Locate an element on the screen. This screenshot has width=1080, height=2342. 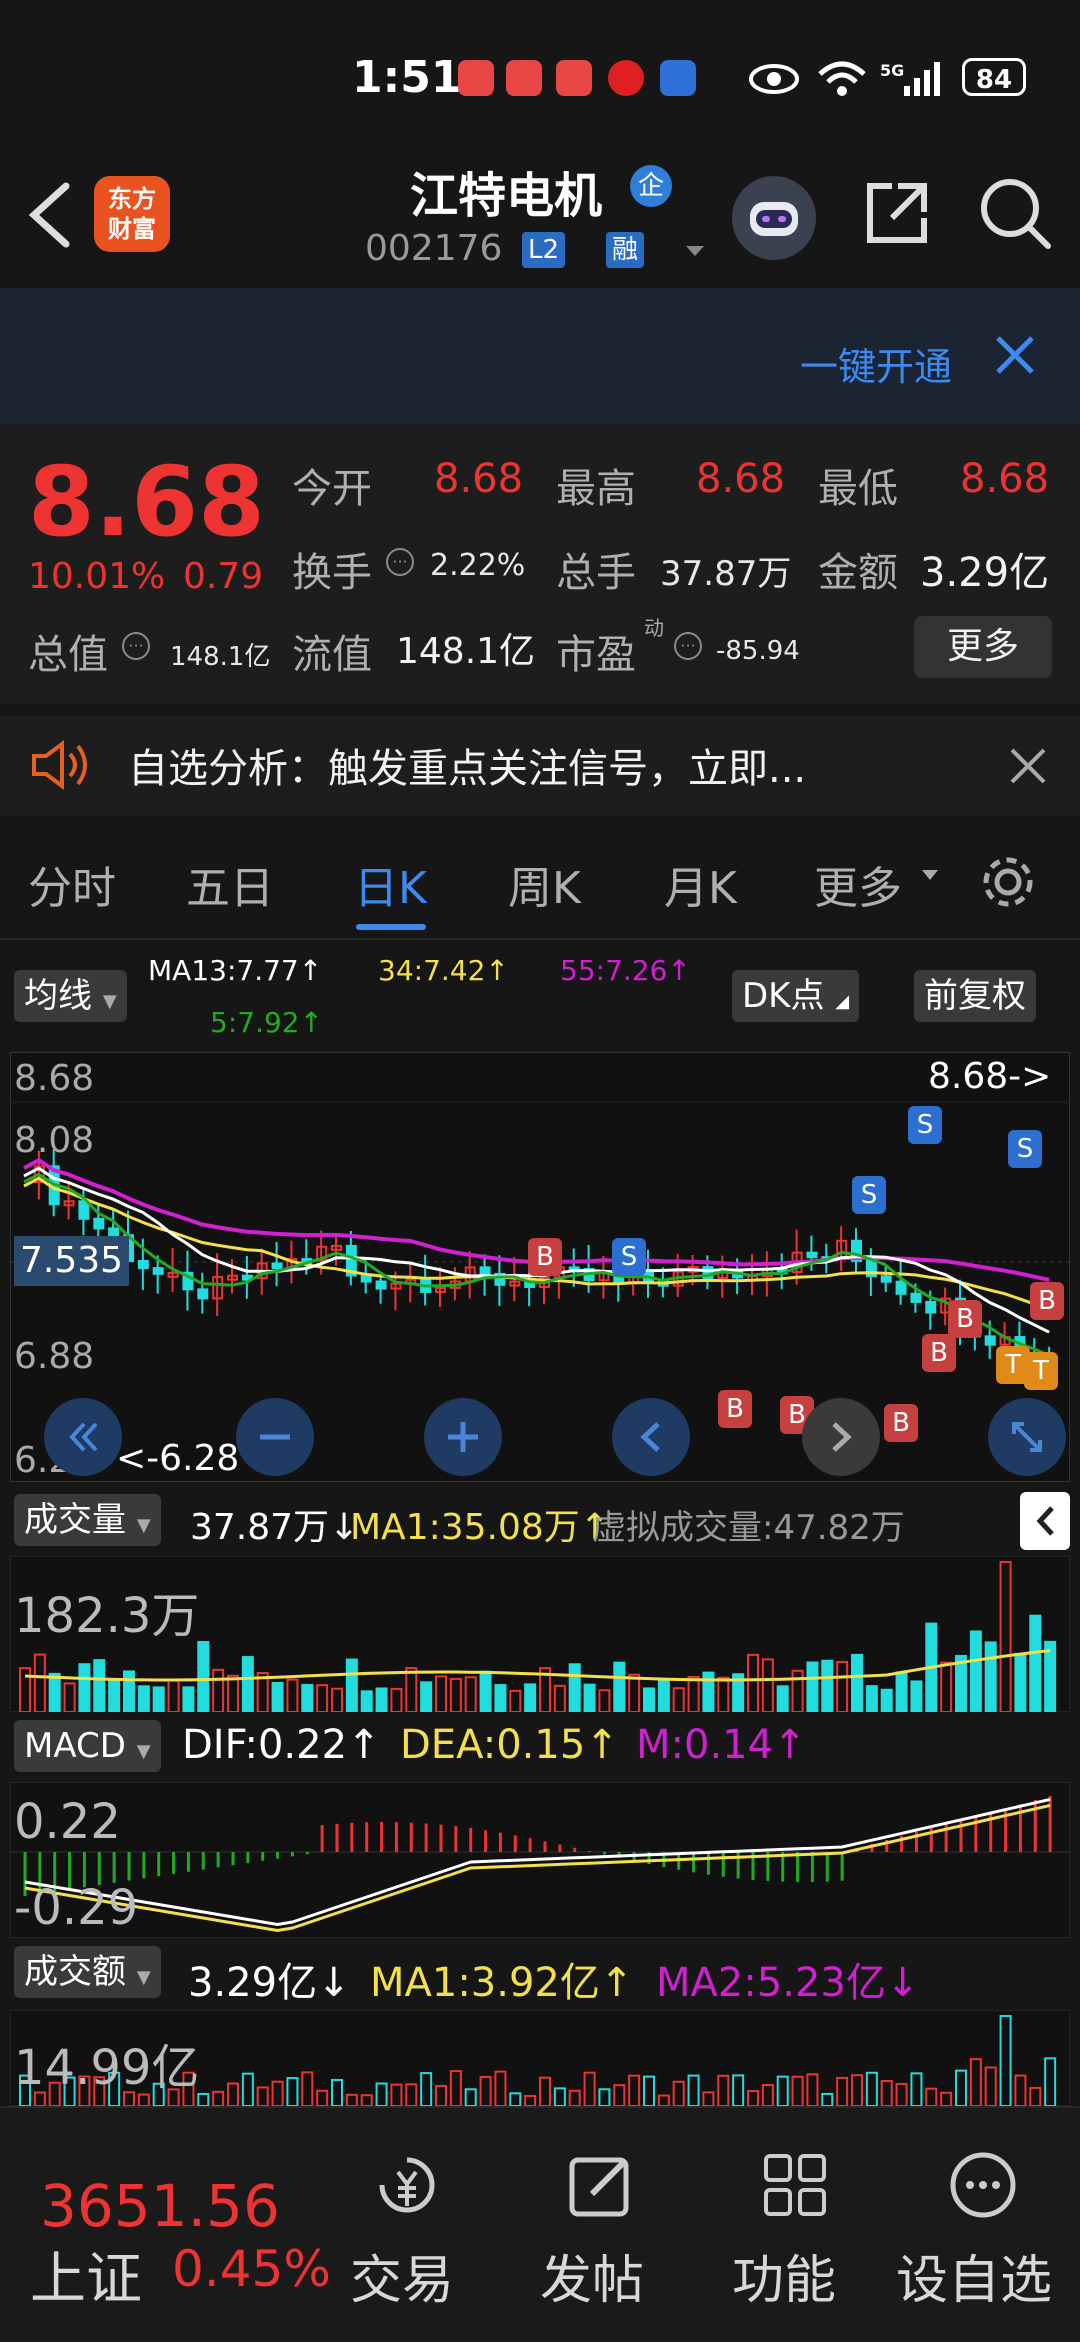
zoom-in-button is located at coordinates (463, 1437).